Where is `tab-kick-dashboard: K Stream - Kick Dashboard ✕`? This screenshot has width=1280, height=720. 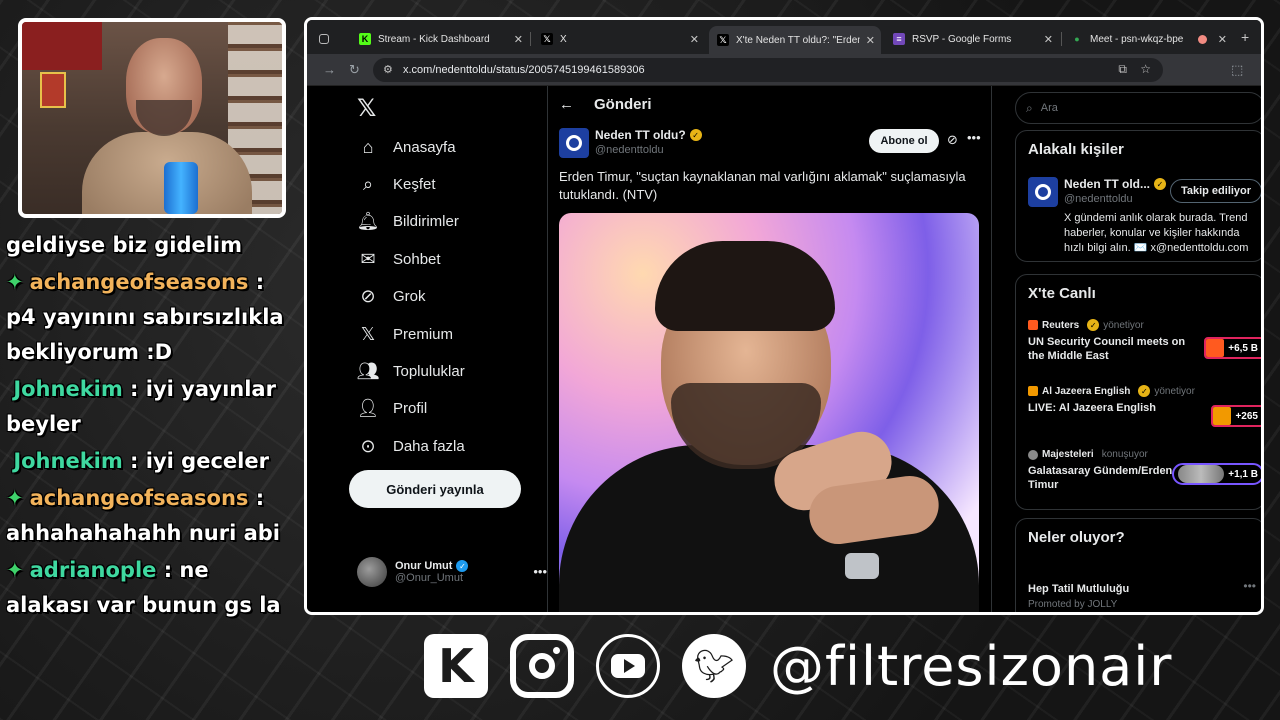 tab-kick-dashboard: K Stream - Kick Dashboard ✕ is located at coordinates (440, 39).